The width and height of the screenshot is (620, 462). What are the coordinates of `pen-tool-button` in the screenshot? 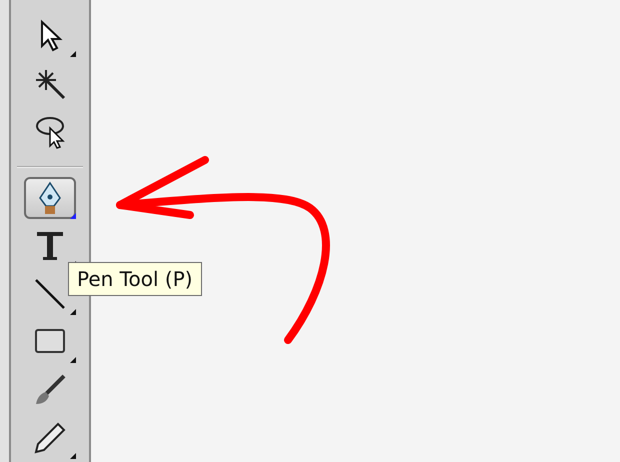 It's located at (50, 198).